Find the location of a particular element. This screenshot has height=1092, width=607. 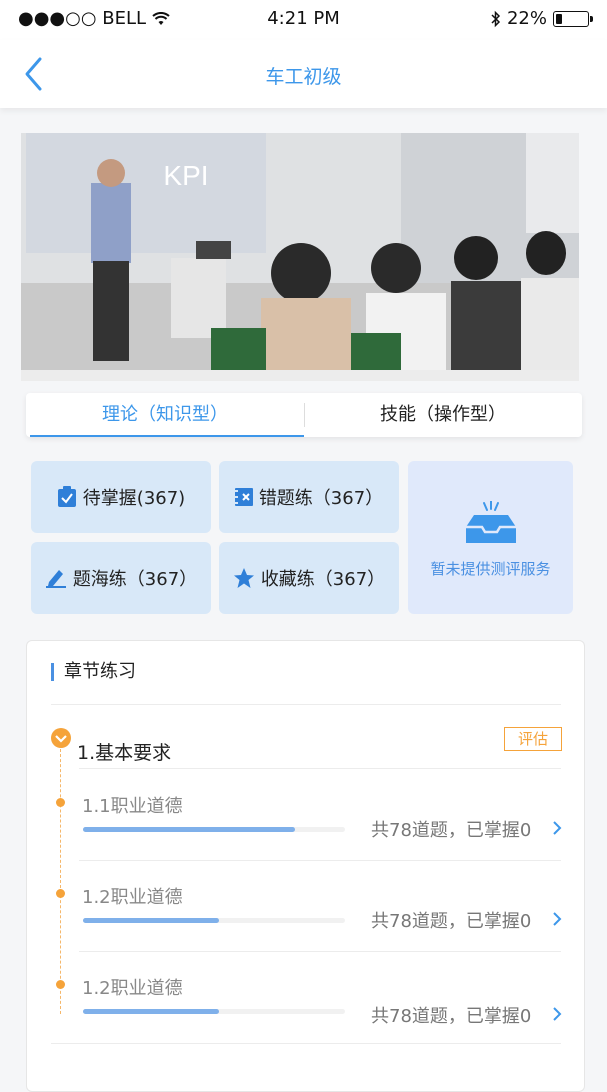

tile-favorites: 收藏练（367） is located at coordinates (309, 578).